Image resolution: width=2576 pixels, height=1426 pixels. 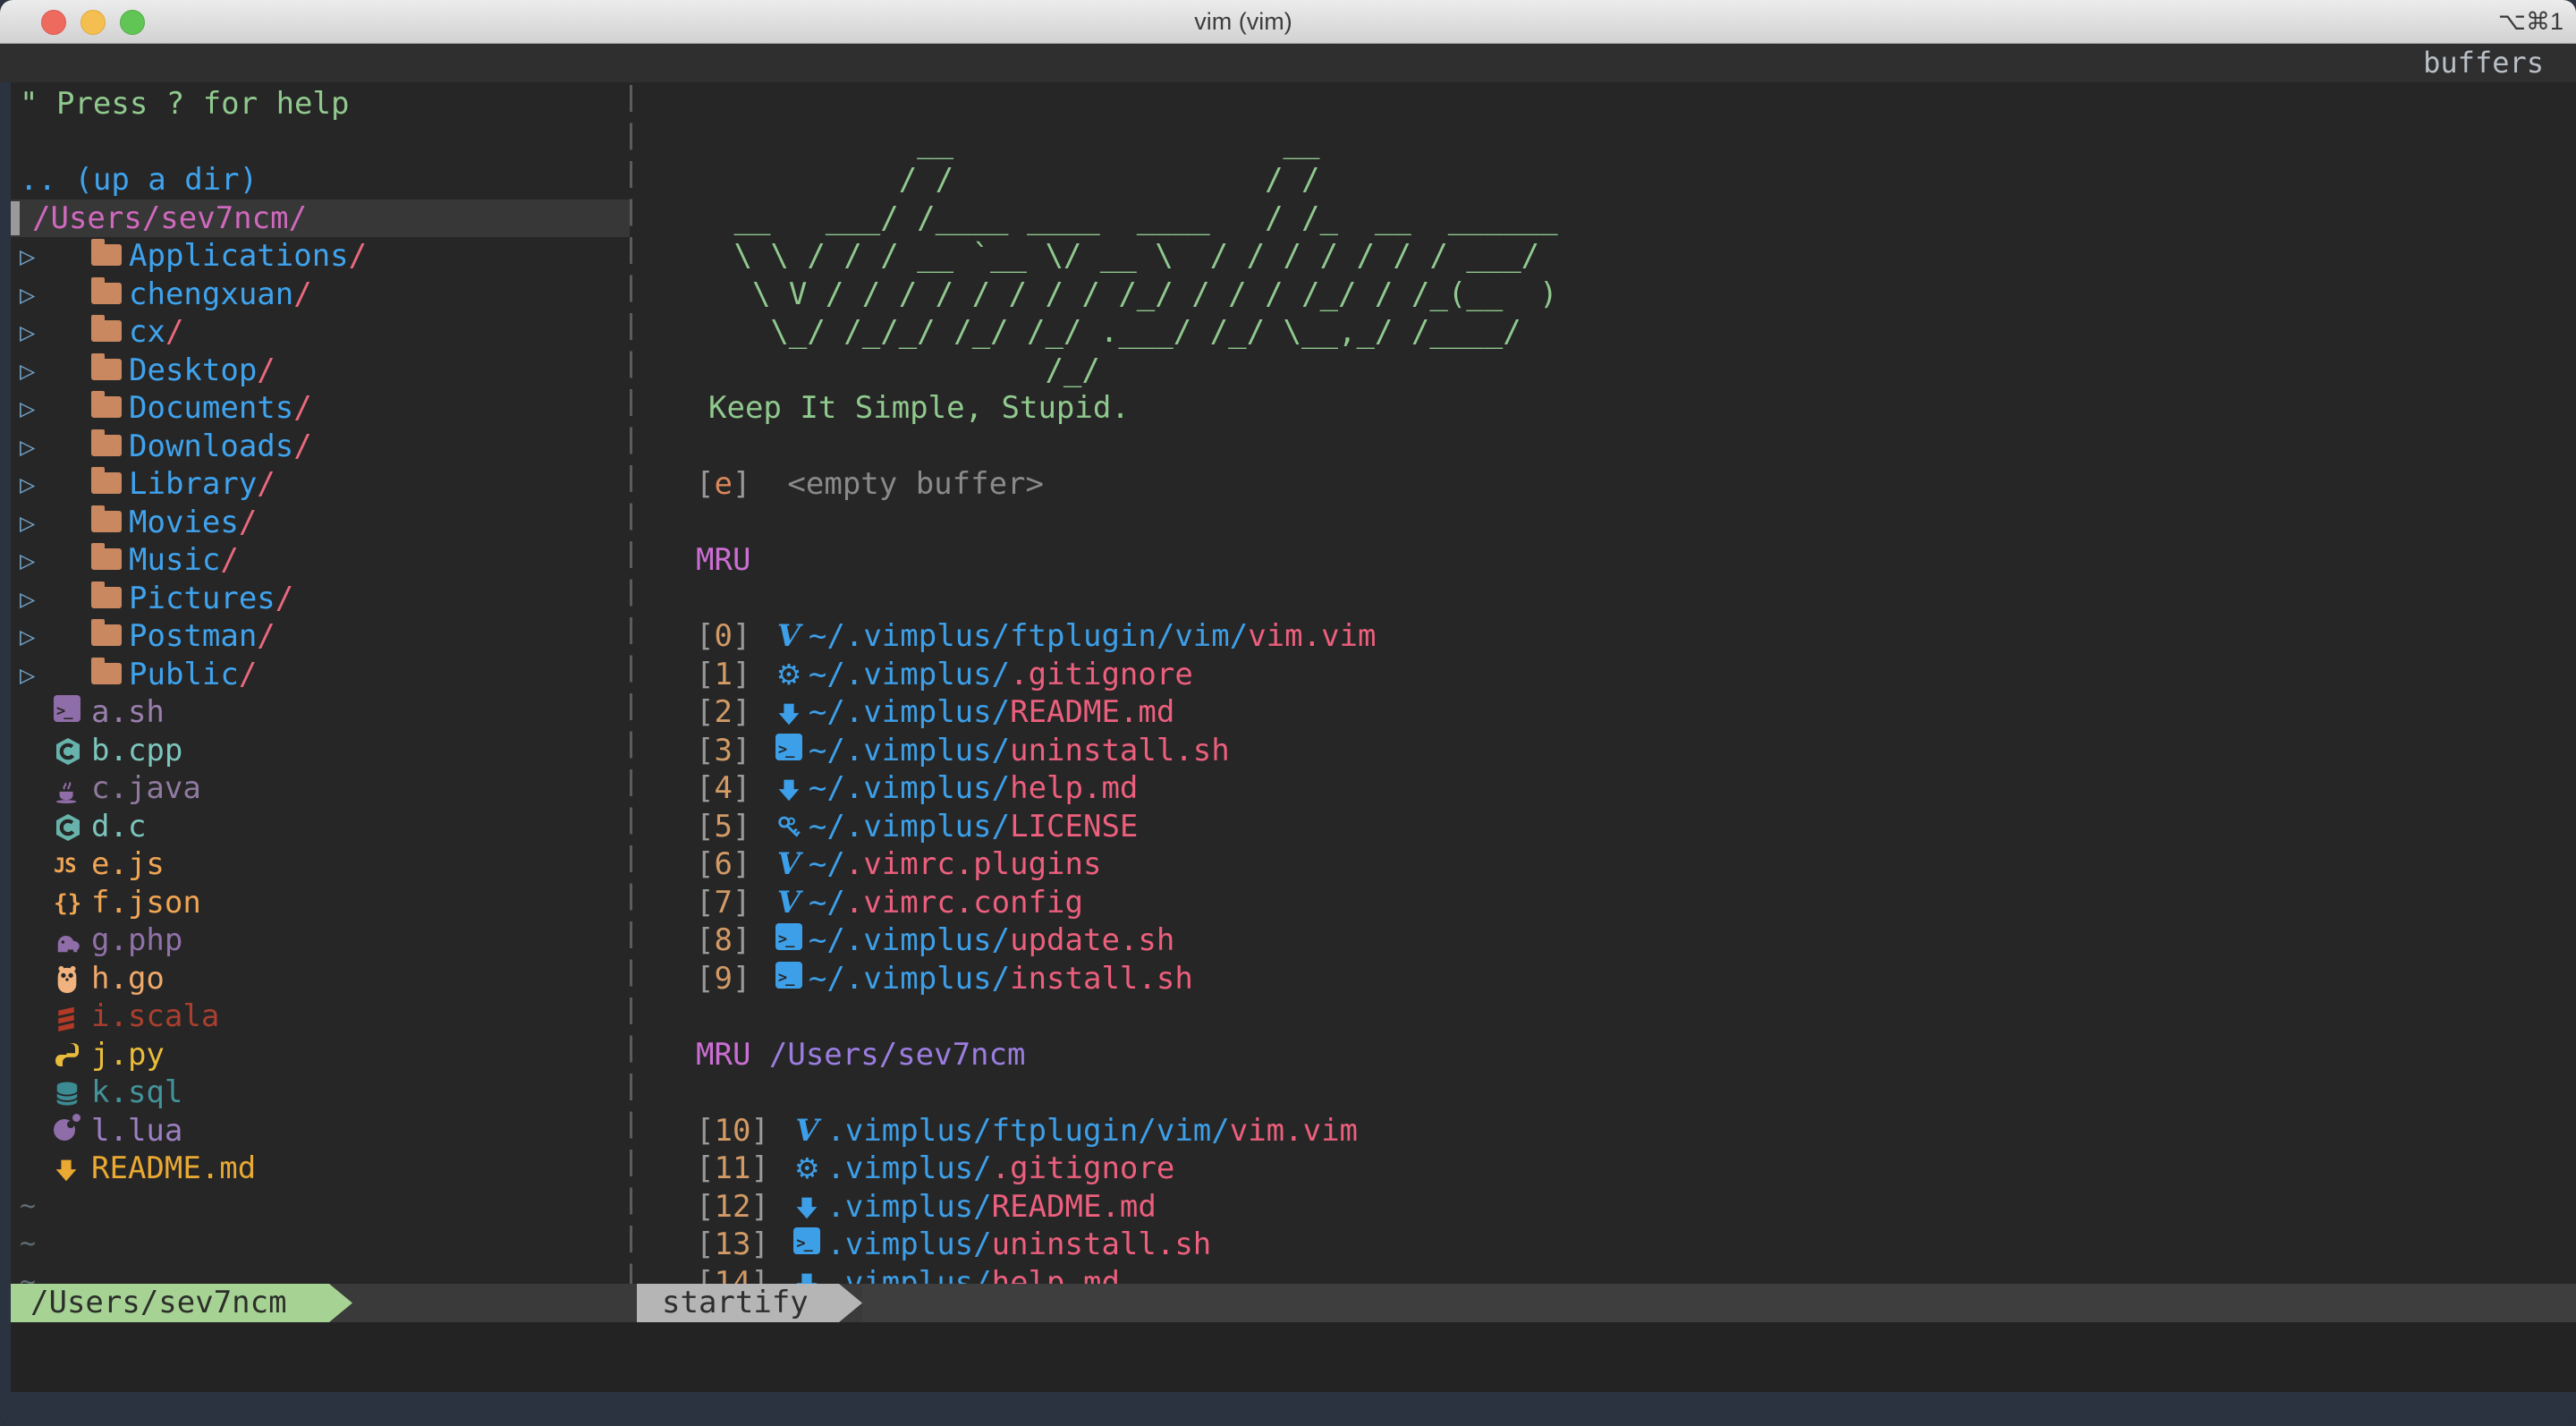 I want to click on tree-row-file: j.py, so click(x=320, y=1055).